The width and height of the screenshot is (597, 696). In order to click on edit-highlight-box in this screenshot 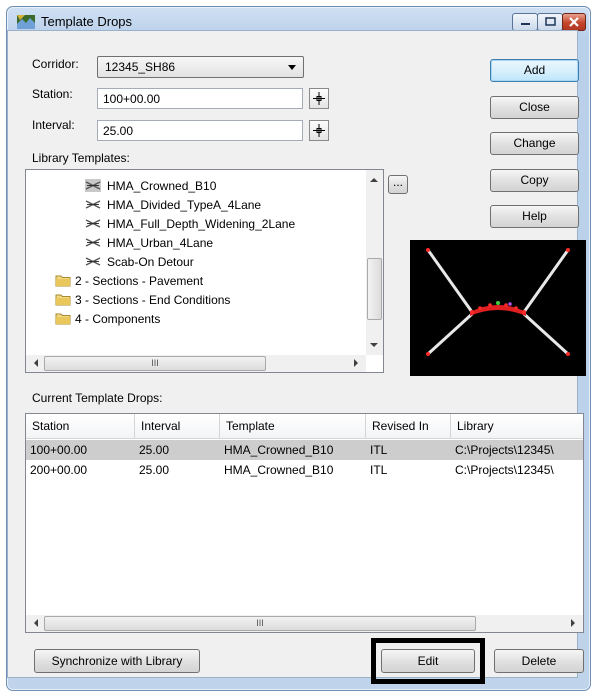, I will do `click(428, 661)`.